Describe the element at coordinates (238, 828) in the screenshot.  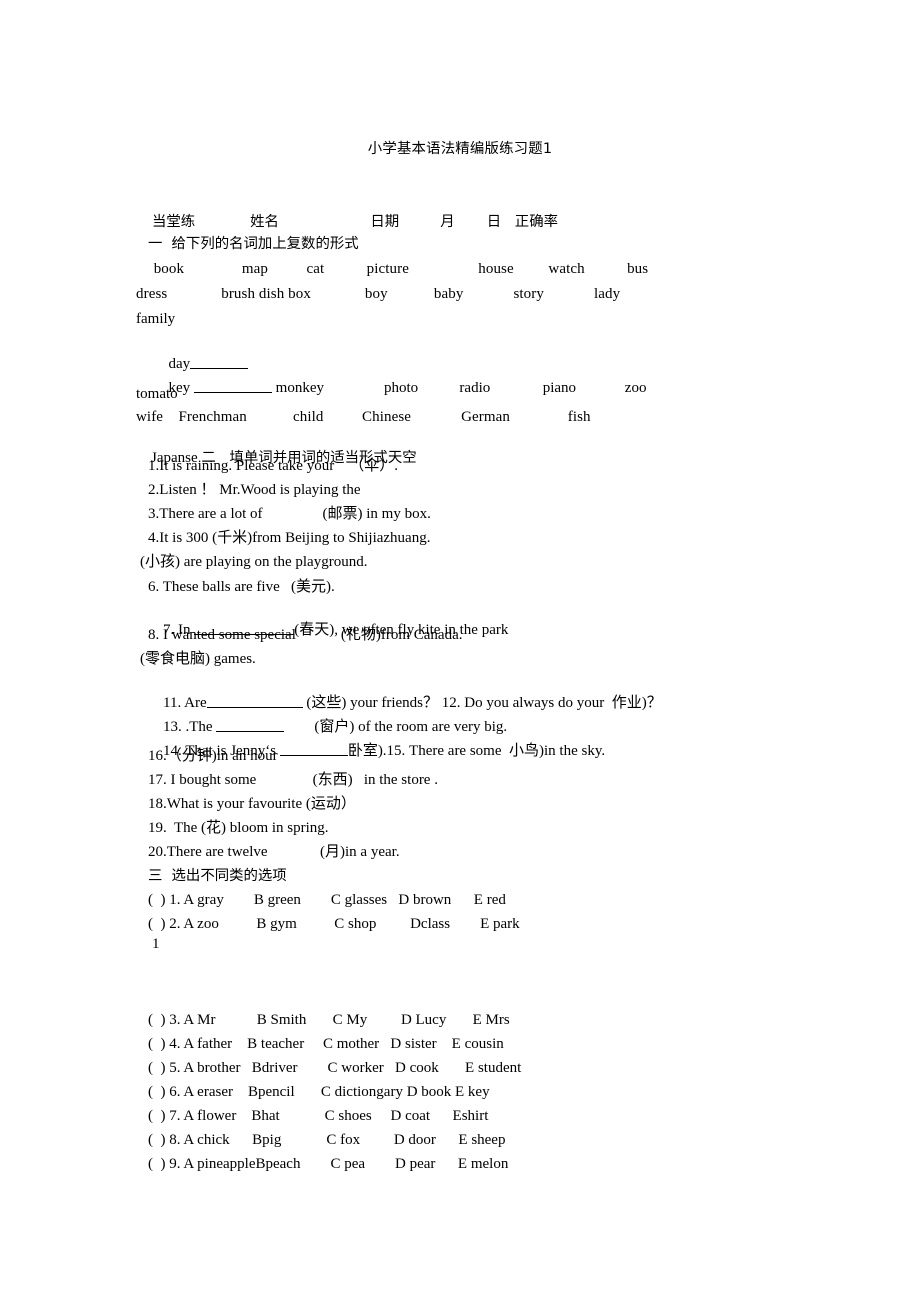
I see `fill-item-19: 19. The (花) bloom in spring.` at that location.